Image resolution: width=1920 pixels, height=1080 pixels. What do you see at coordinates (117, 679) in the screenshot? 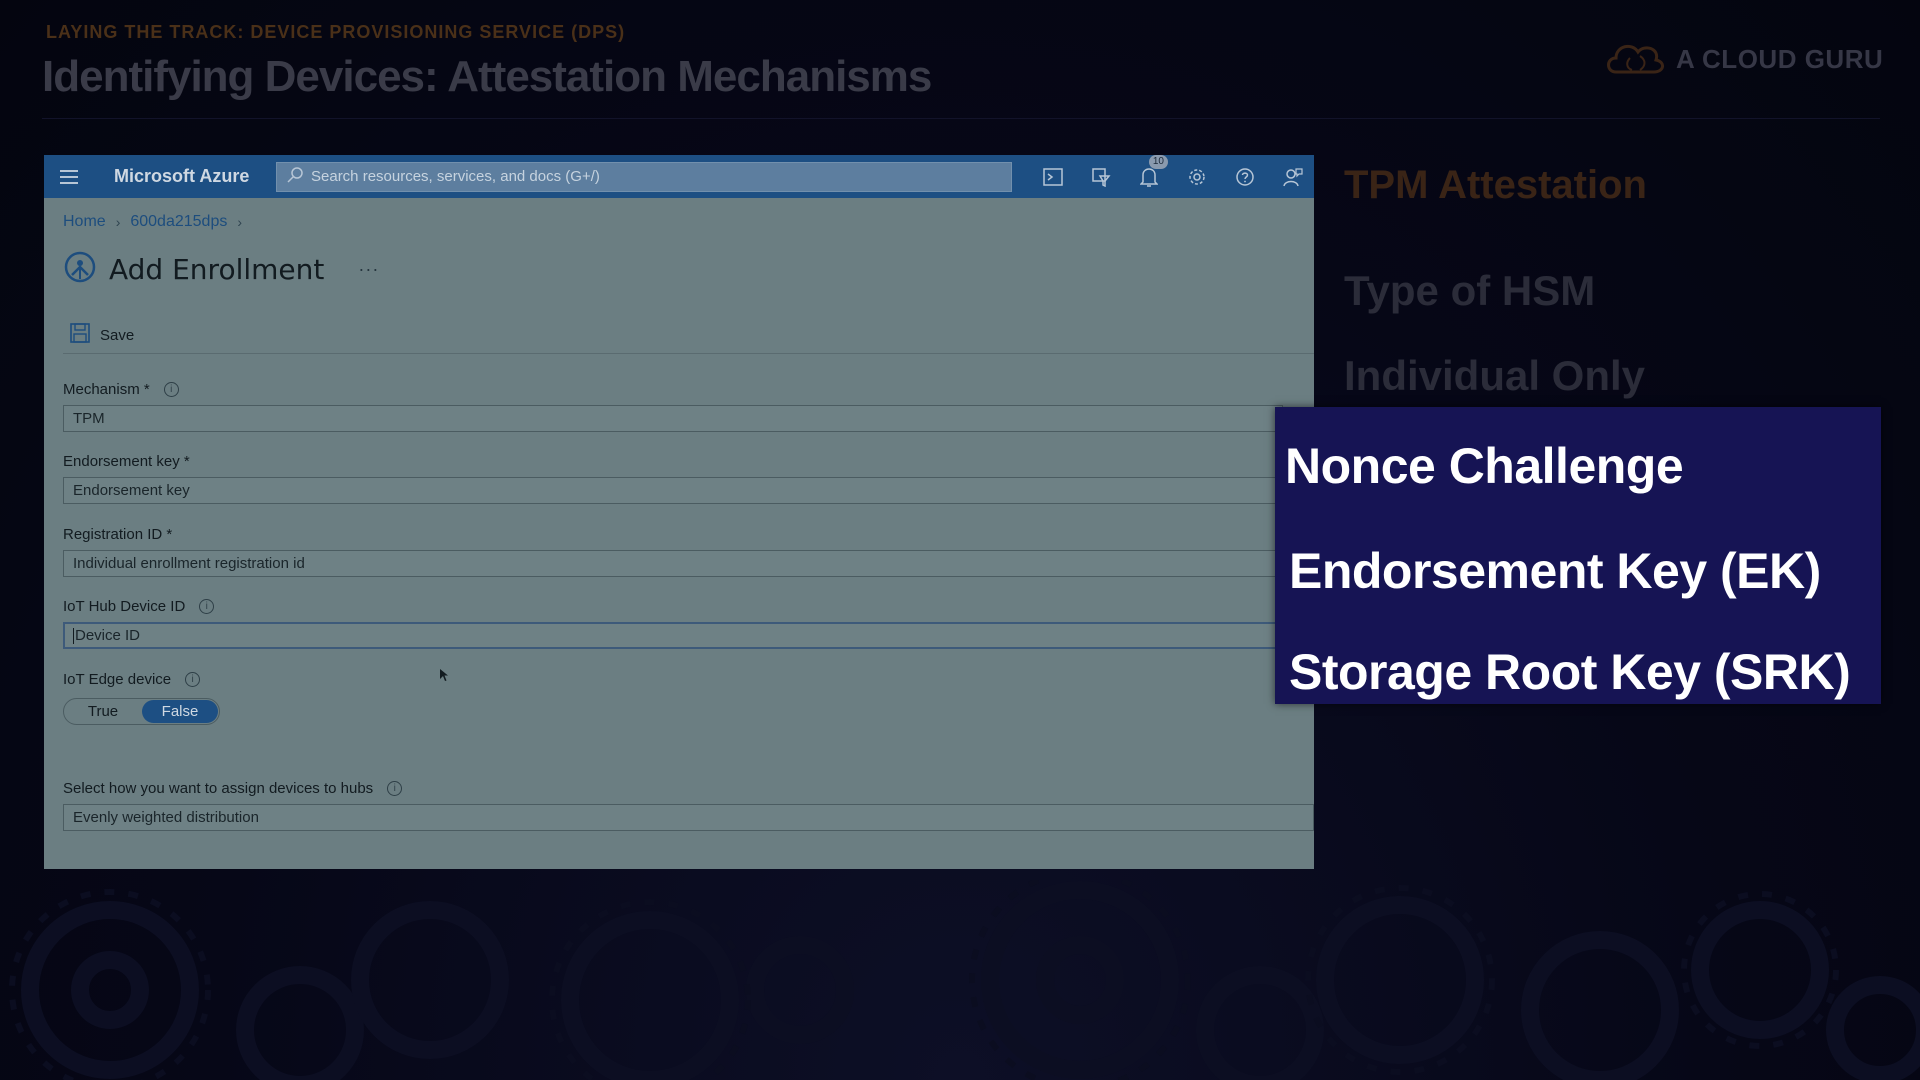
I see `iot-edge-device-label-text: IoT Edge device` at bounding box center [117, 679].